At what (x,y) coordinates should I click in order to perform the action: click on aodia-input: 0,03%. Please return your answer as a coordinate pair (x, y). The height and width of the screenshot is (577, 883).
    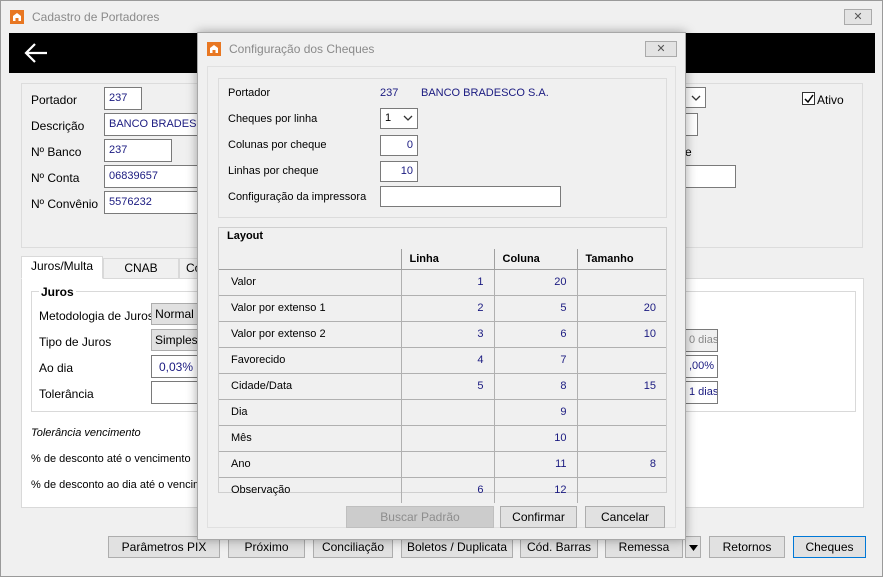
    Looking at the image, I should click on (174, 366).